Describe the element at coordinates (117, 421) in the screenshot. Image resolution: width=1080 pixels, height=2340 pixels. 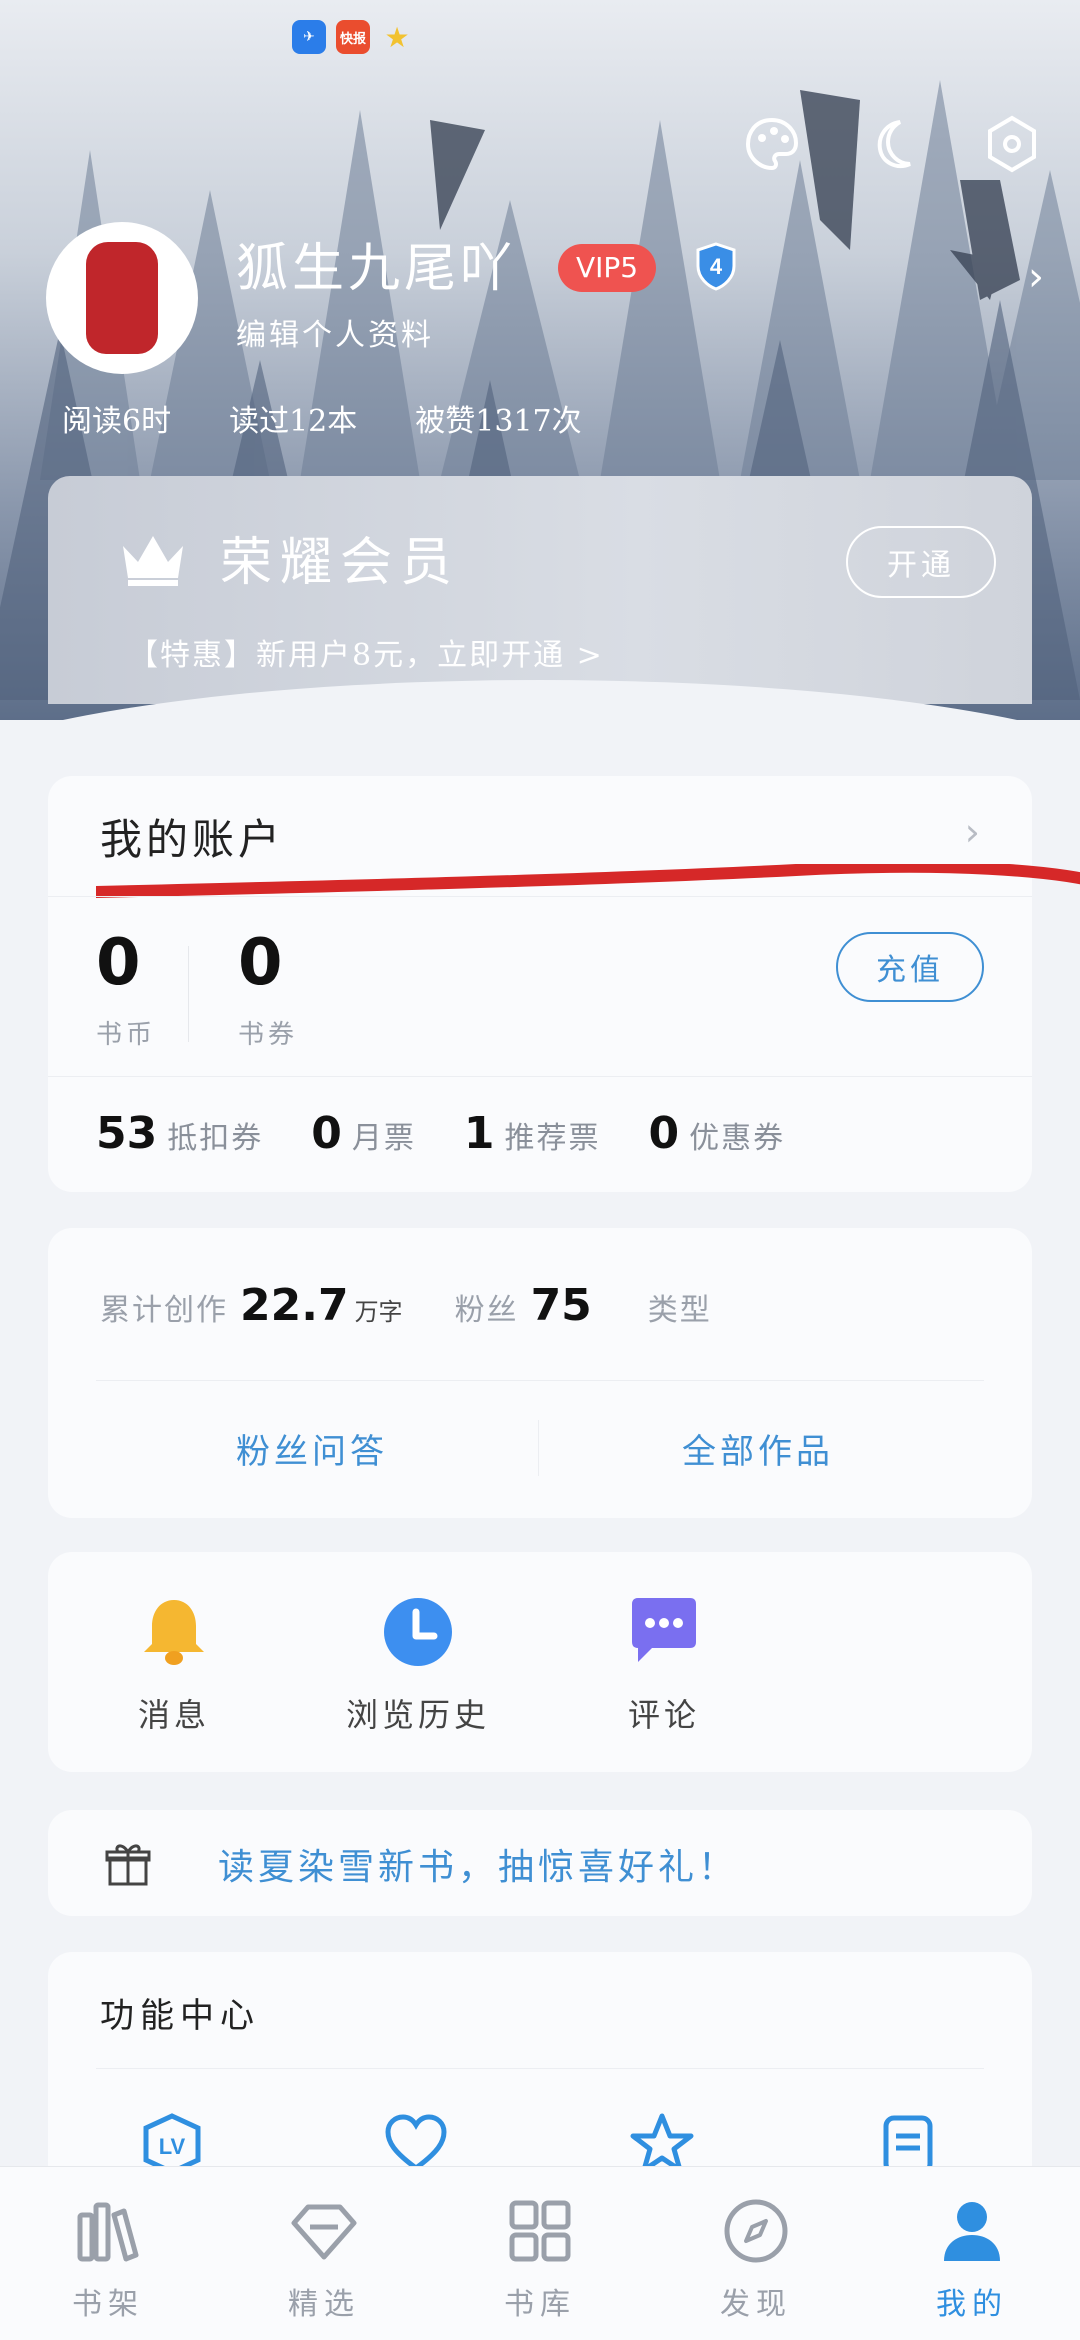
I see `reading-time-stat: 阅读6时` at that location.